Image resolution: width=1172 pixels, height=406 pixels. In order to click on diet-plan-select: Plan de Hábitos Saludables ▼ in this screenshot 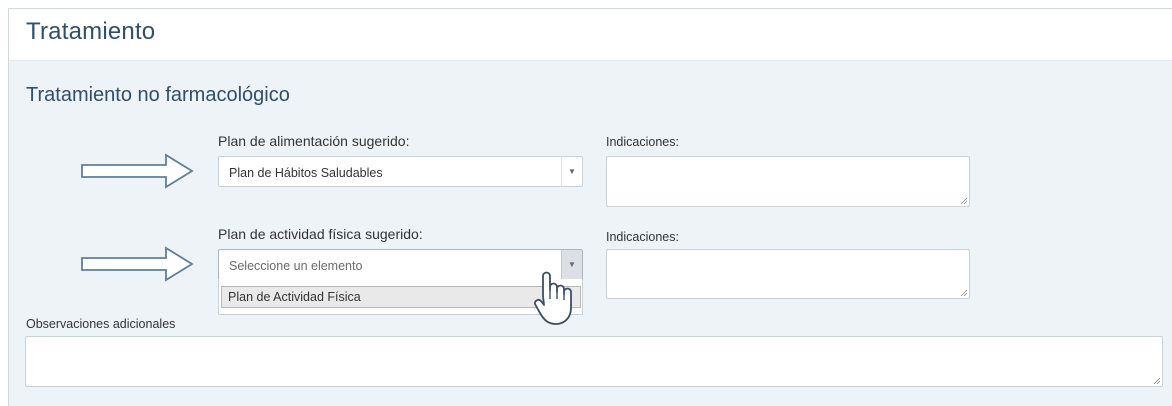, I will do `click(400, 171)`.